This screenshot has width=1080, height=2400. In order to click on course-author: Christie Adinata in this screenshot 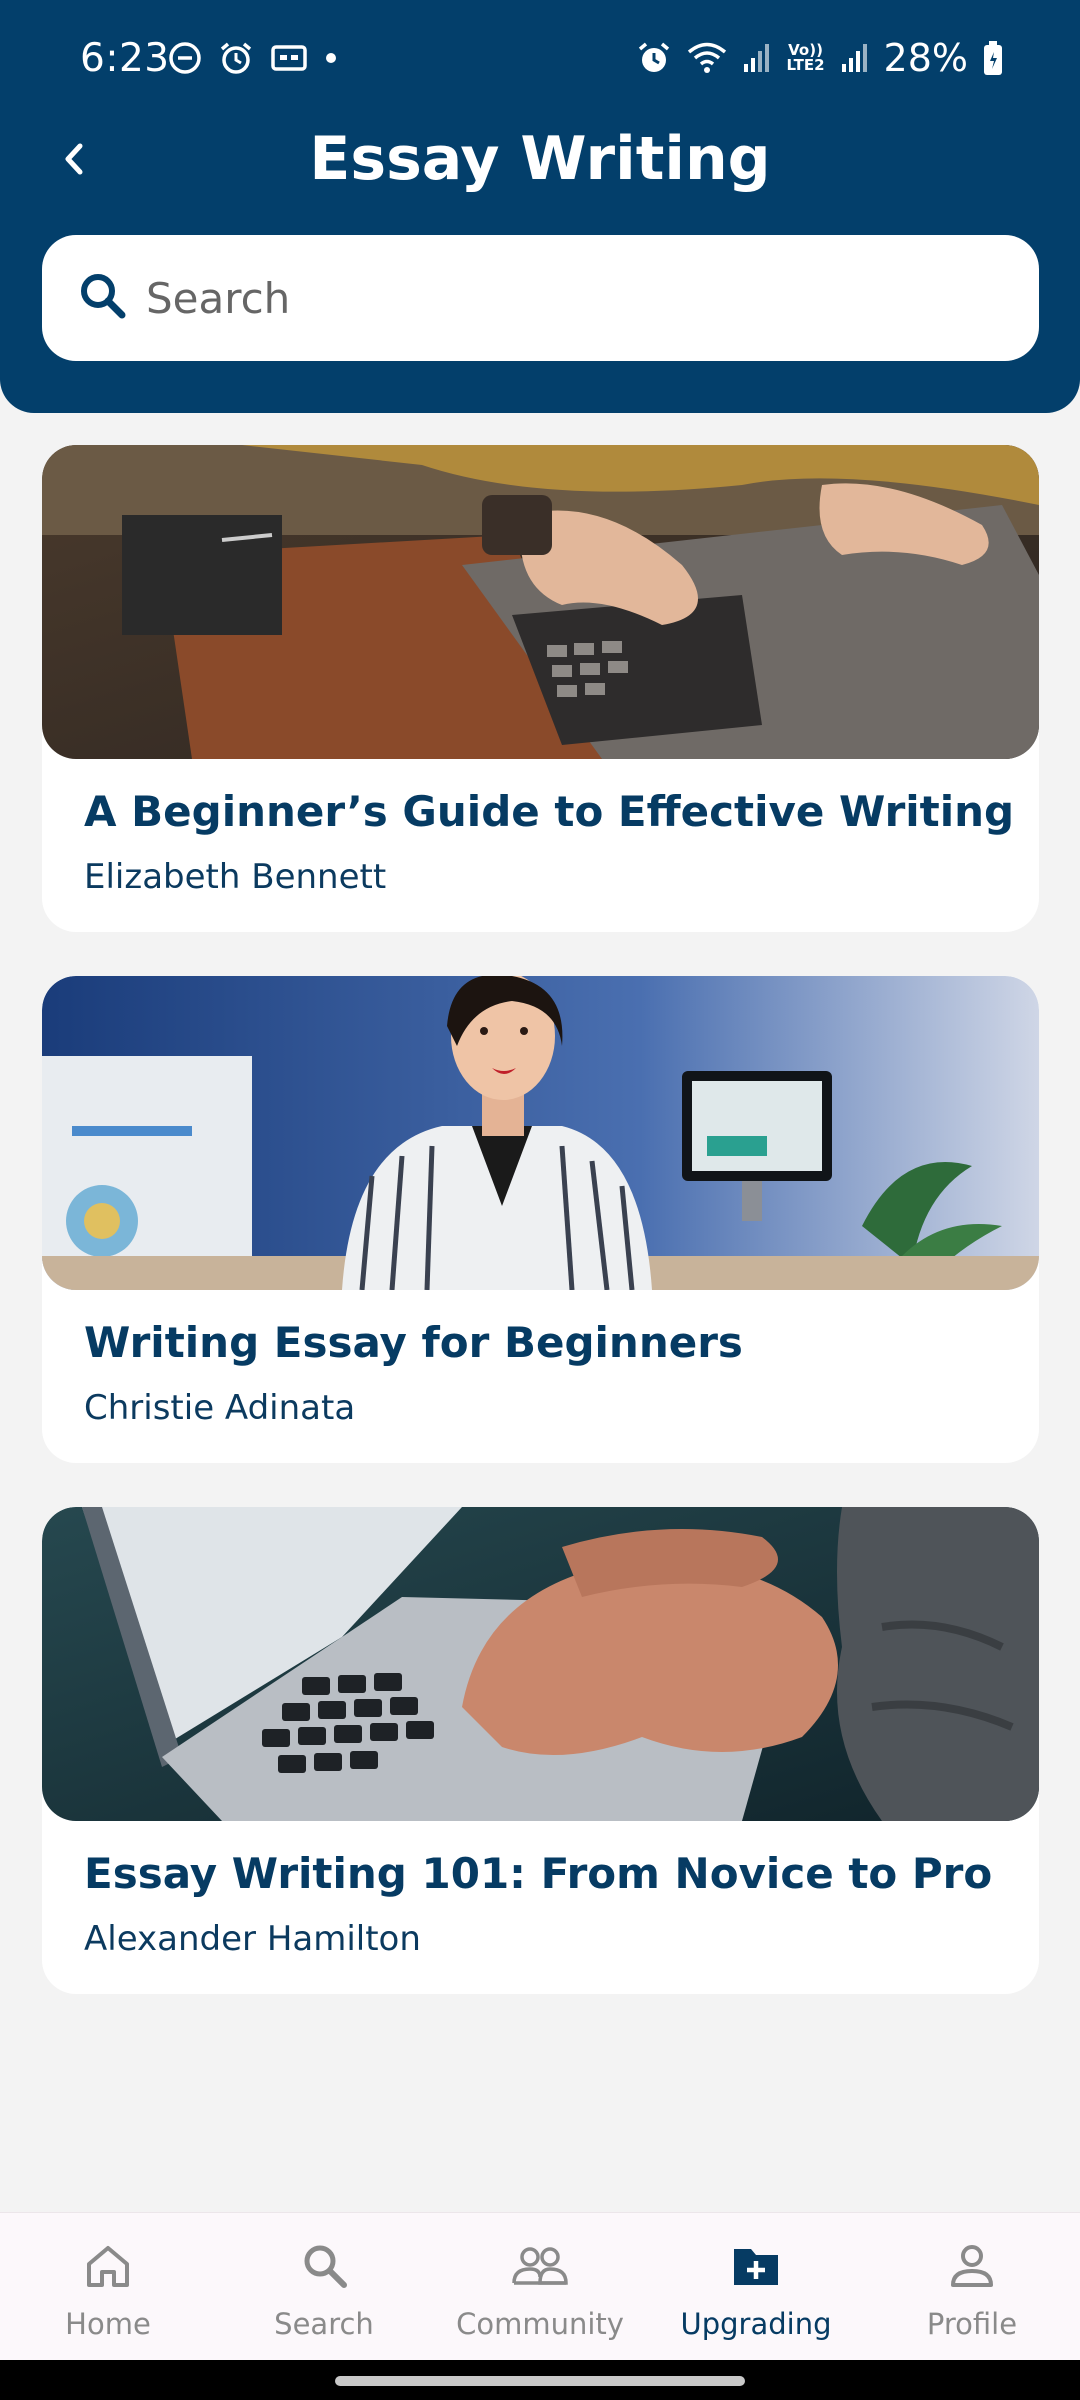, I will do `click(220, 1408)`.